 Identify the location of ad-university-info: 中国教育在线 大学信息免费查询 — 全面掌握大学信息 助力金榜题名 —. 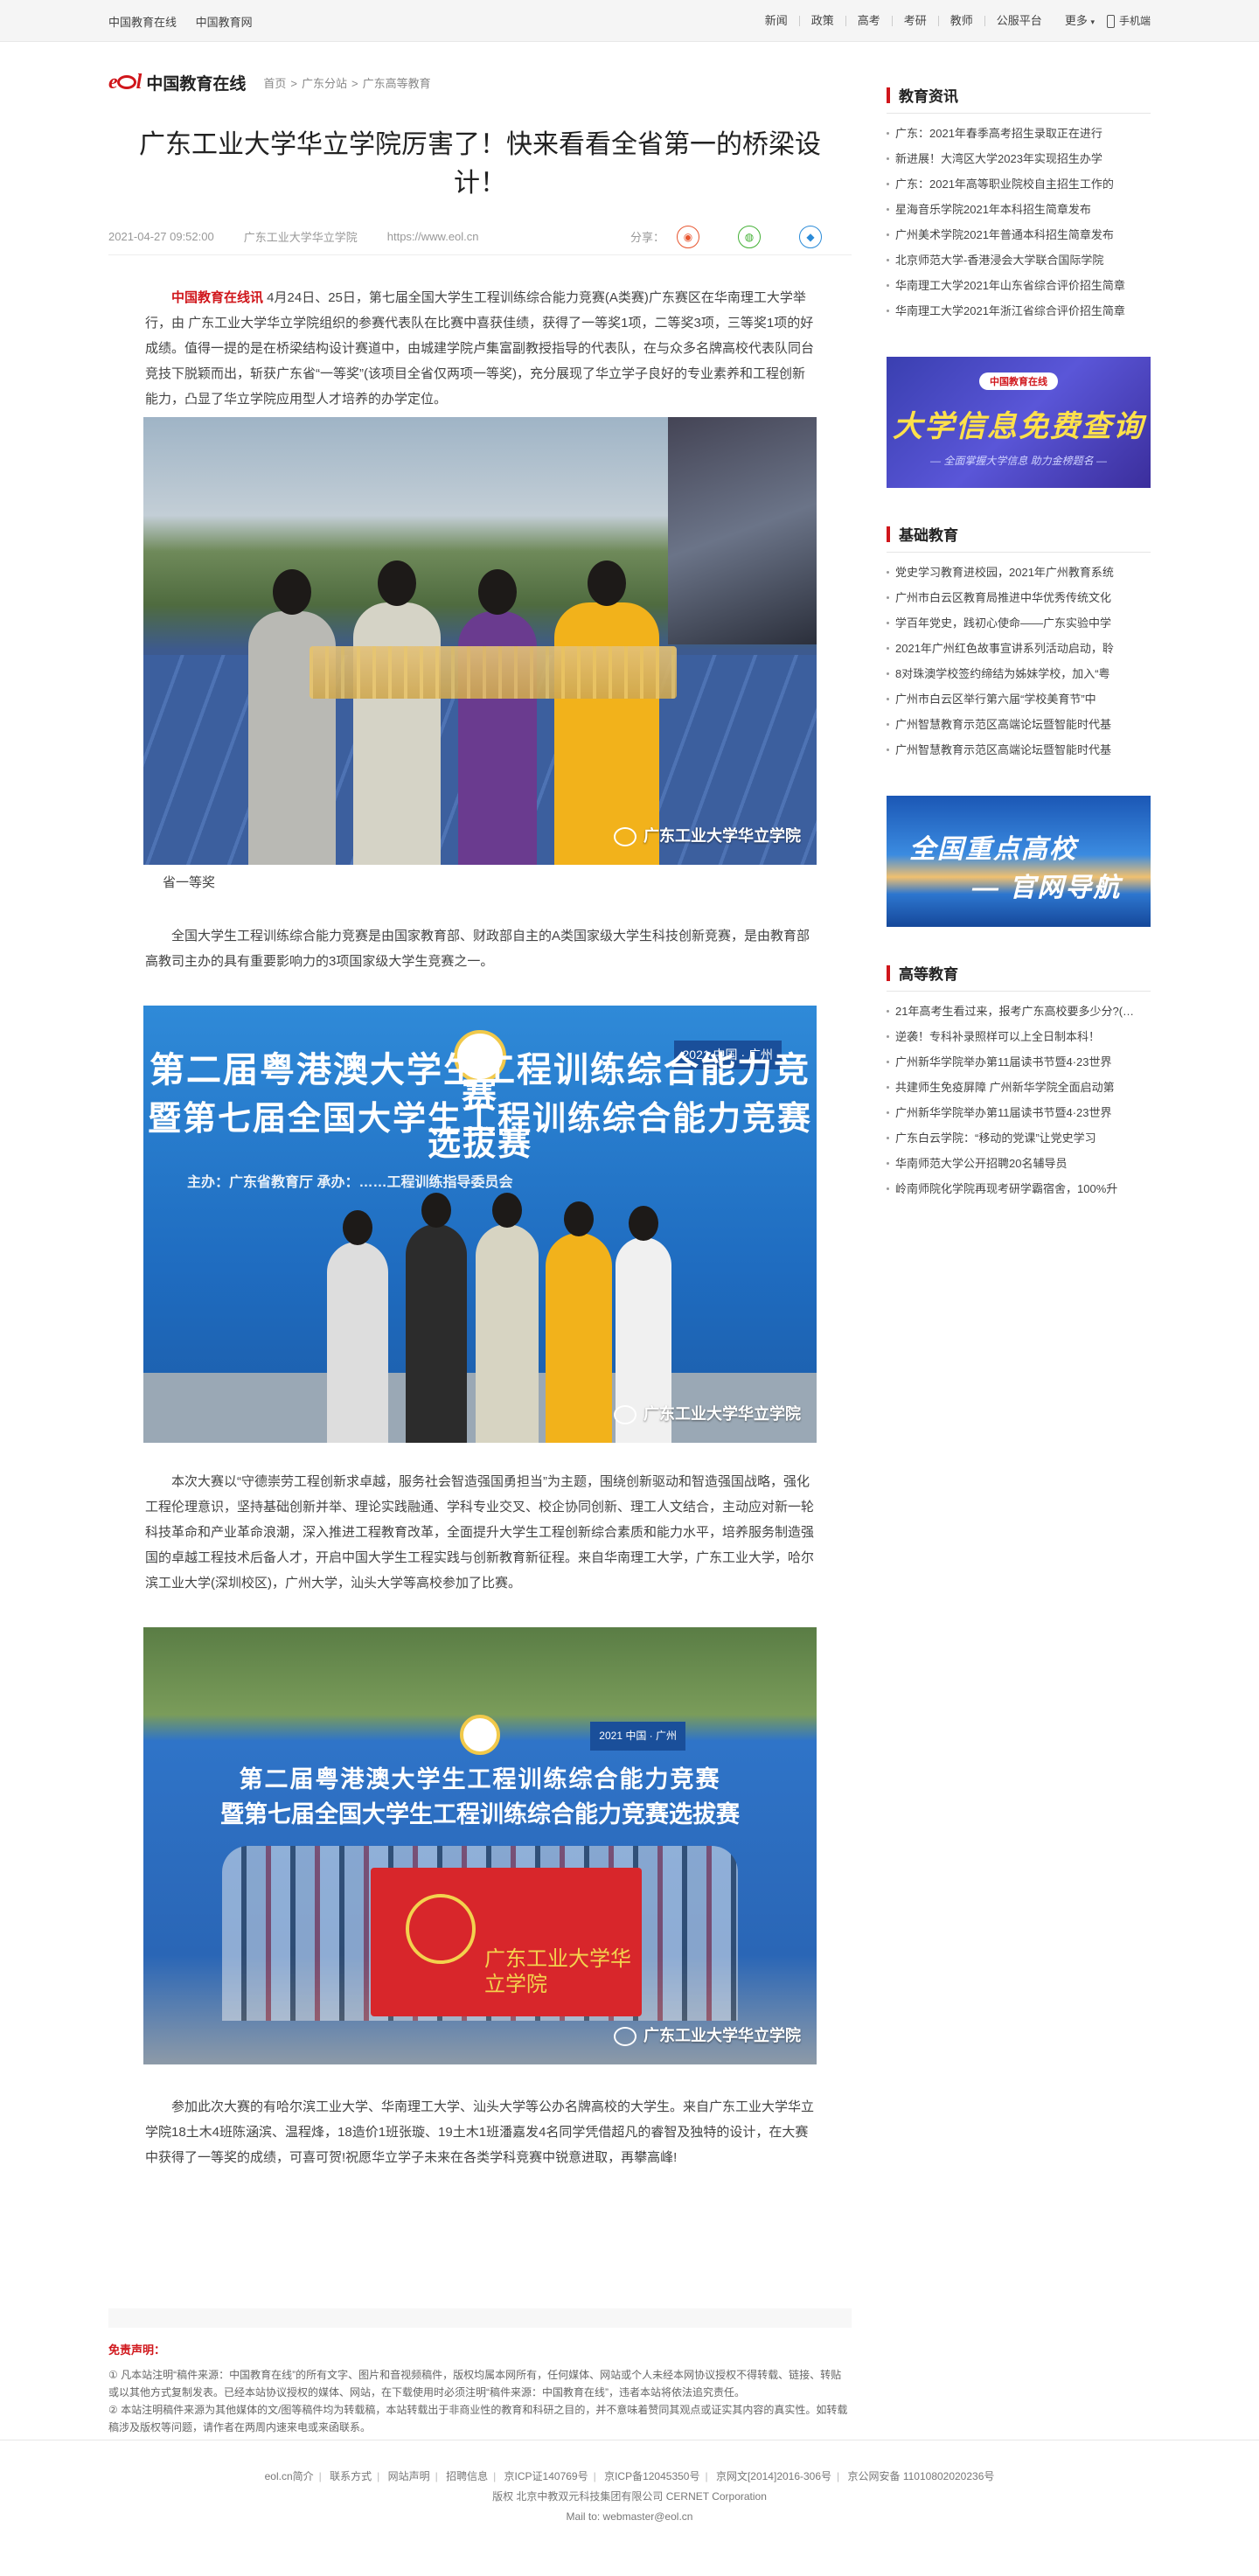
(1019, 422).